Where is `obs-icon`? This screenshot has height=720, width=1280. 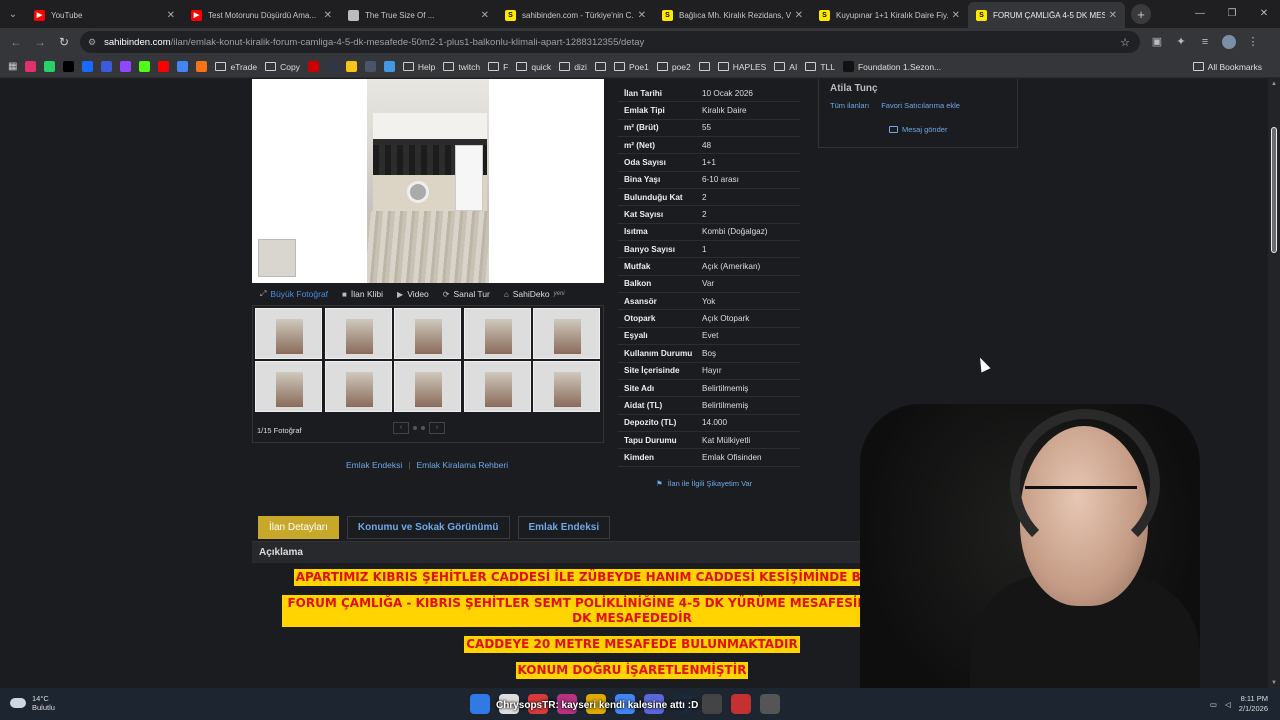 obs-icon is located at coordinates (741, 704).